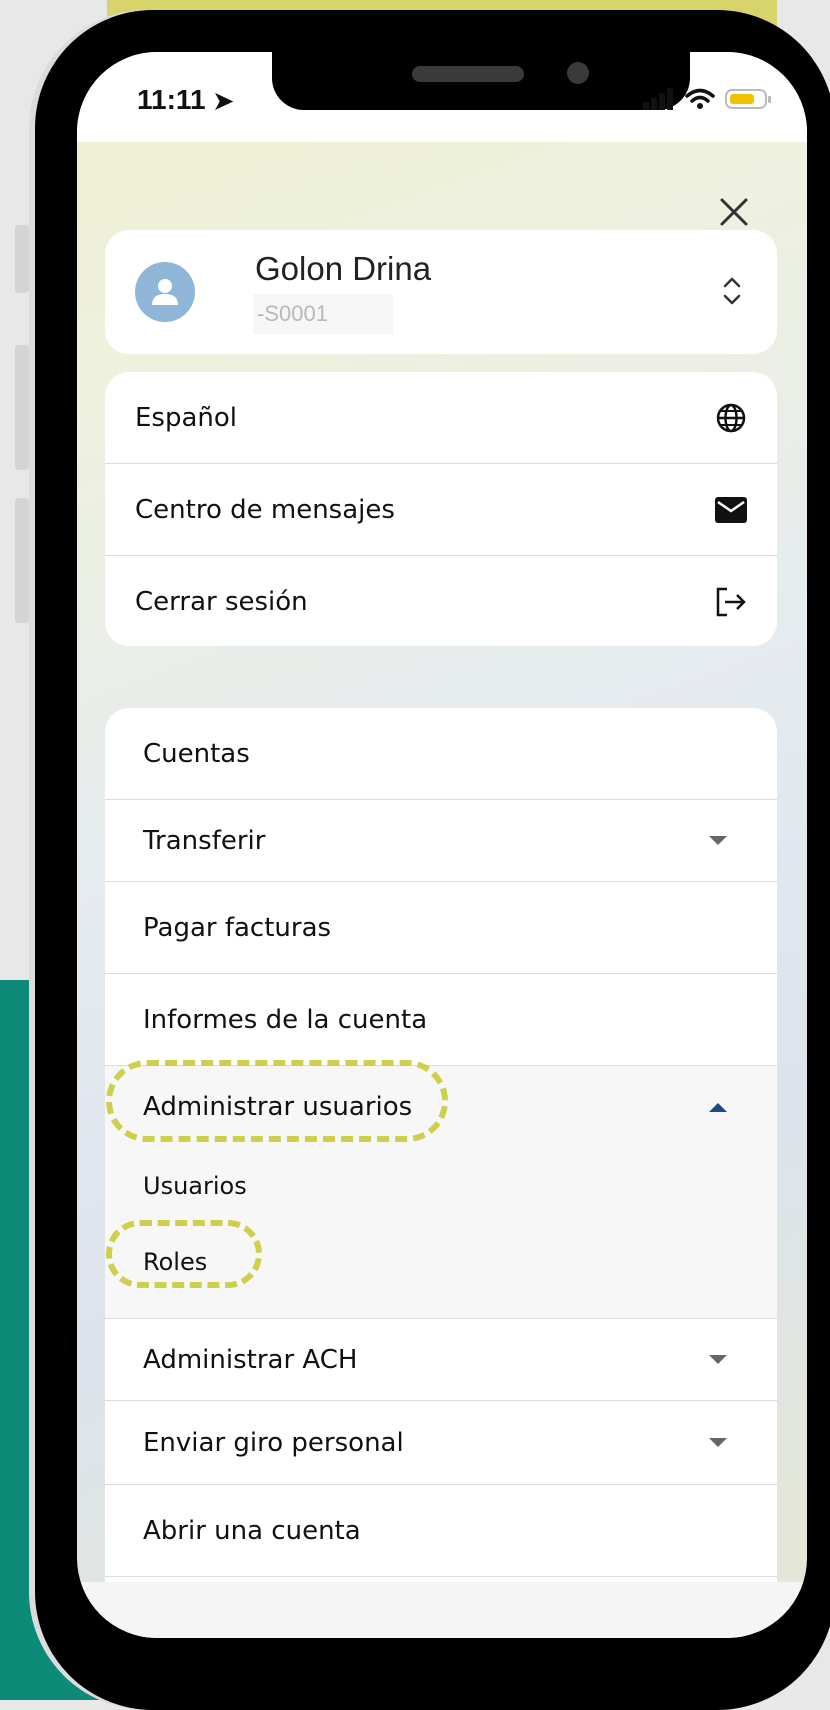  What do you see at coordinates (441, 1531) in the screenshot?
I see `menu-item-open-account: Abrir una cuenta` at bounding box center [441, 1531].